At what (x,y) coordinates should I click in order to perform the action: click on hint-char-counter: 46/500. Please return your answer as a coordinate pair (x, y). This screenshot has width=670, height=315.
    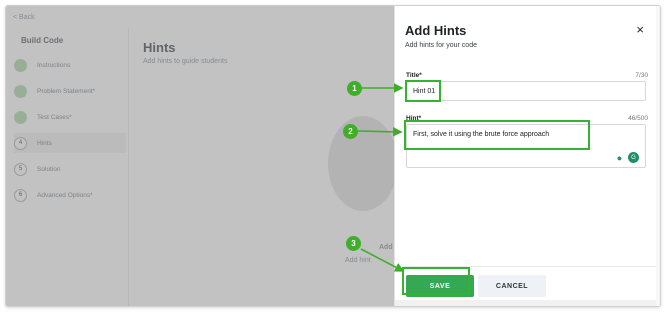
    Looking at the image, I should click on (638, 118).